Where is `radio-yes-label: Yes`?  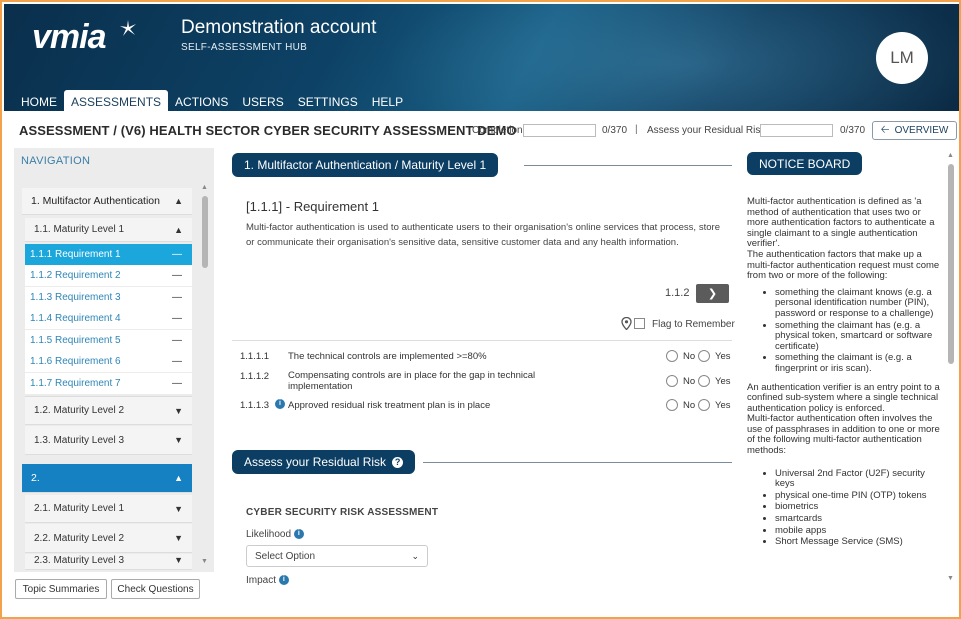
radio-yes-label: Yes is located at coordinates (723, 381).